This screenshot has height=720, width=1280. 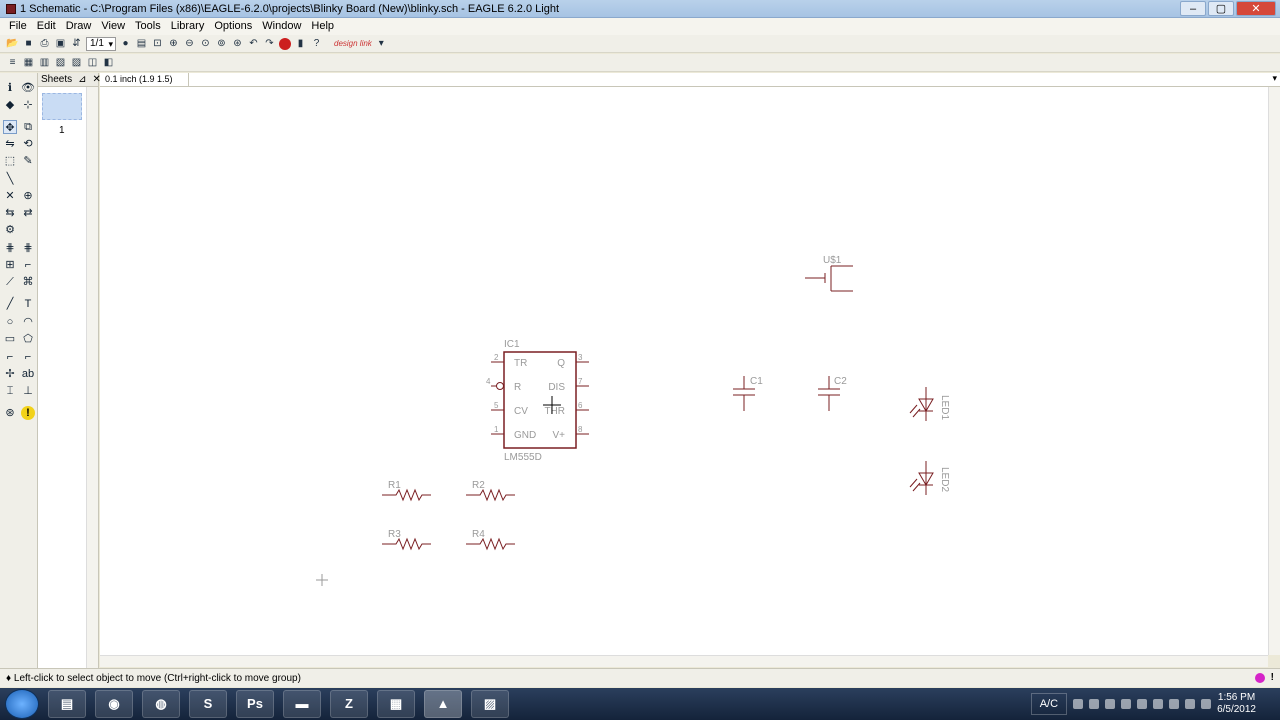 I want to click on display-icon: ◆, so click(x=10, y=105).